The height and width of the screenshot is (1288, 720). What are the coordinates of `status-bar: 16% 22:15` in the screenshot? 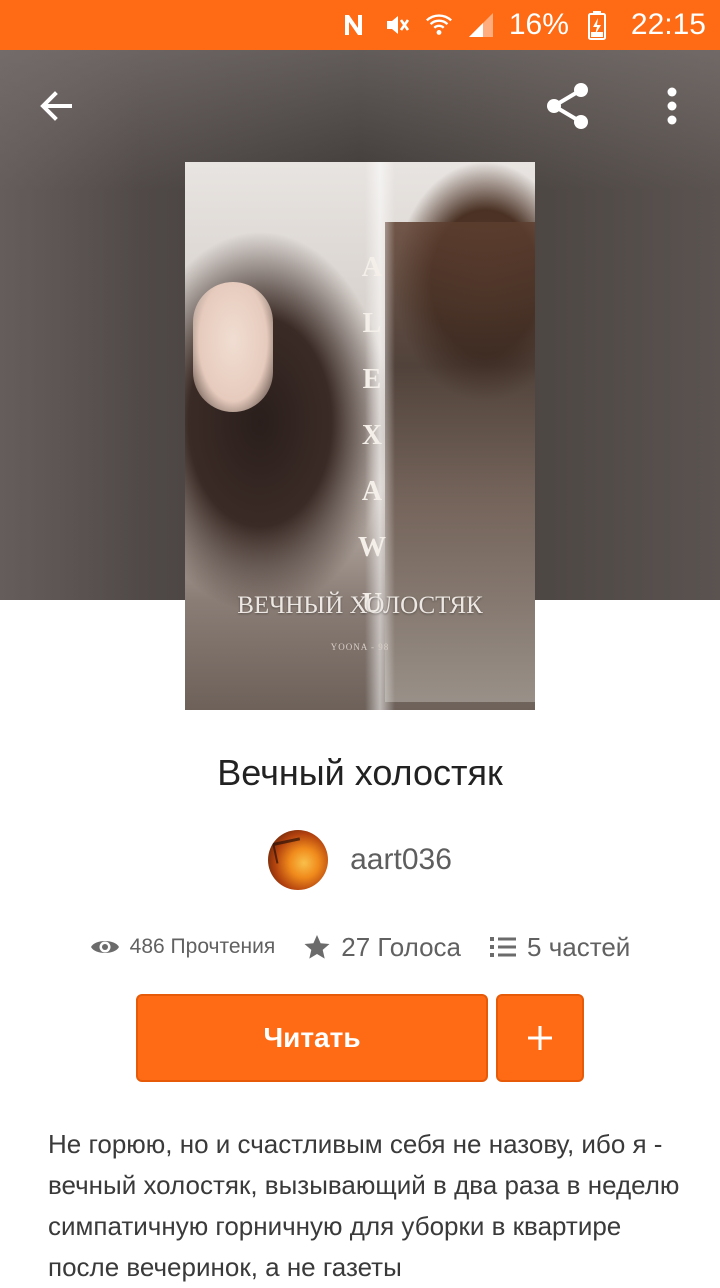 It's located at (360, 25).